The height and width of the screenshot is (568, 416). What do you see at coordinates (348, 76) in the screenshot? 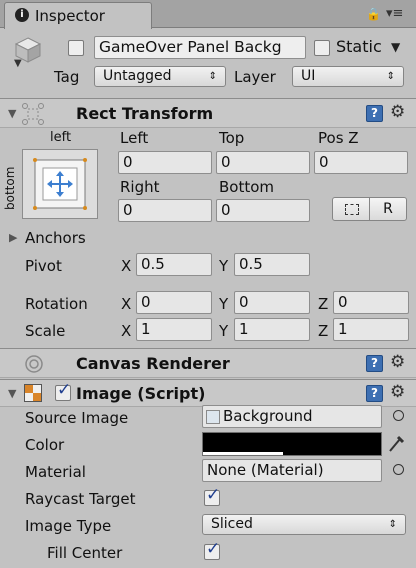
I see `layer-dropdown: UI ⇕` at bounding box center [348, 76].